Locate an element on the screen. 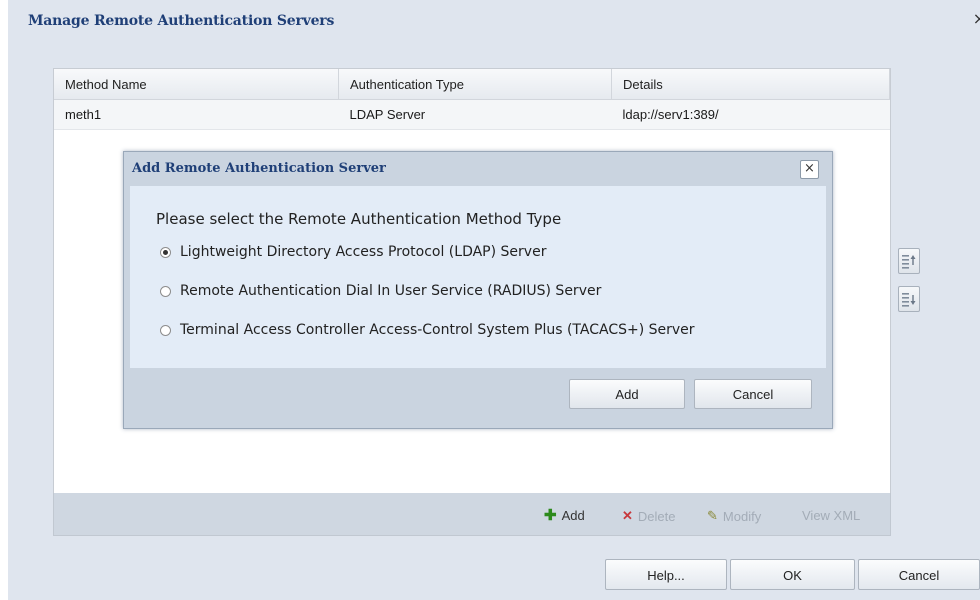  delete-method-label: Delete is located at coordinates (656, 516).